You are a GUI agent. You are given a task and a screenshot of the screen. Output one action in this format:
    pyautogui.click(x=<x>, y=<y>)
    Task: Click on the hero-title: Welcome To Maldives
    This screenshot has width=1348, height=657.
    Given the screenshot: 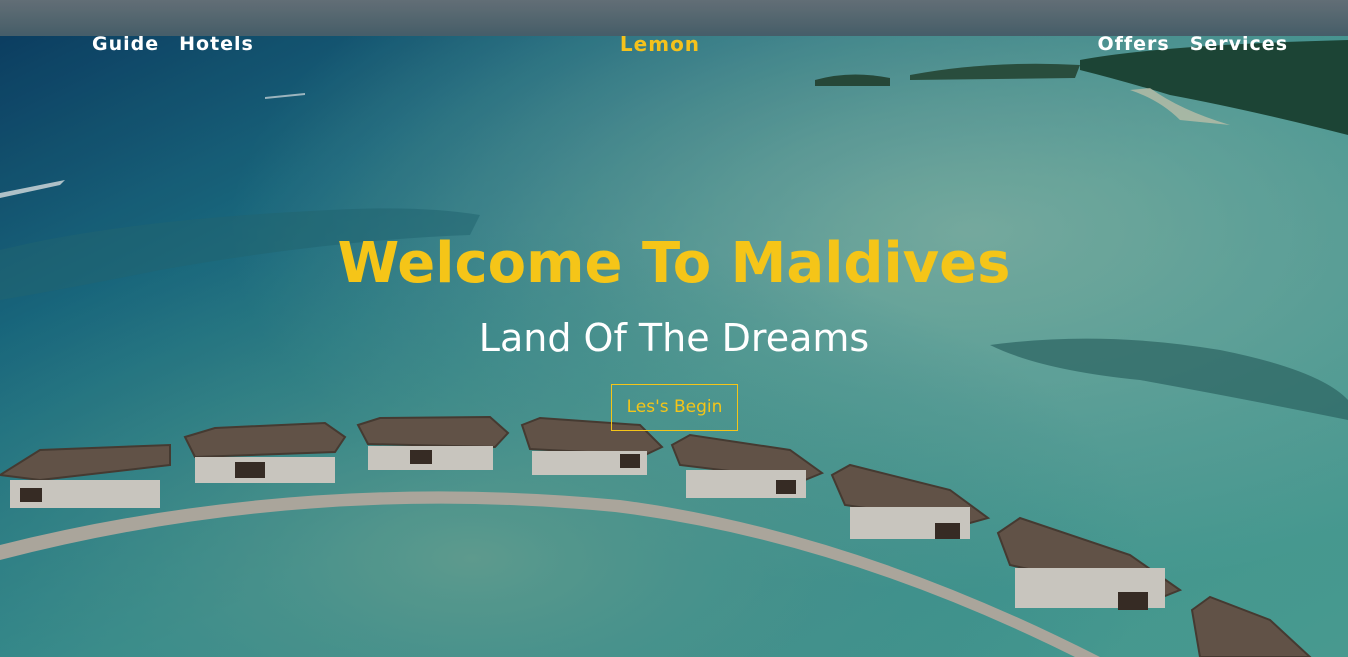 What is the action you would take?
    pyautogui.click(x=674, y=263)
    